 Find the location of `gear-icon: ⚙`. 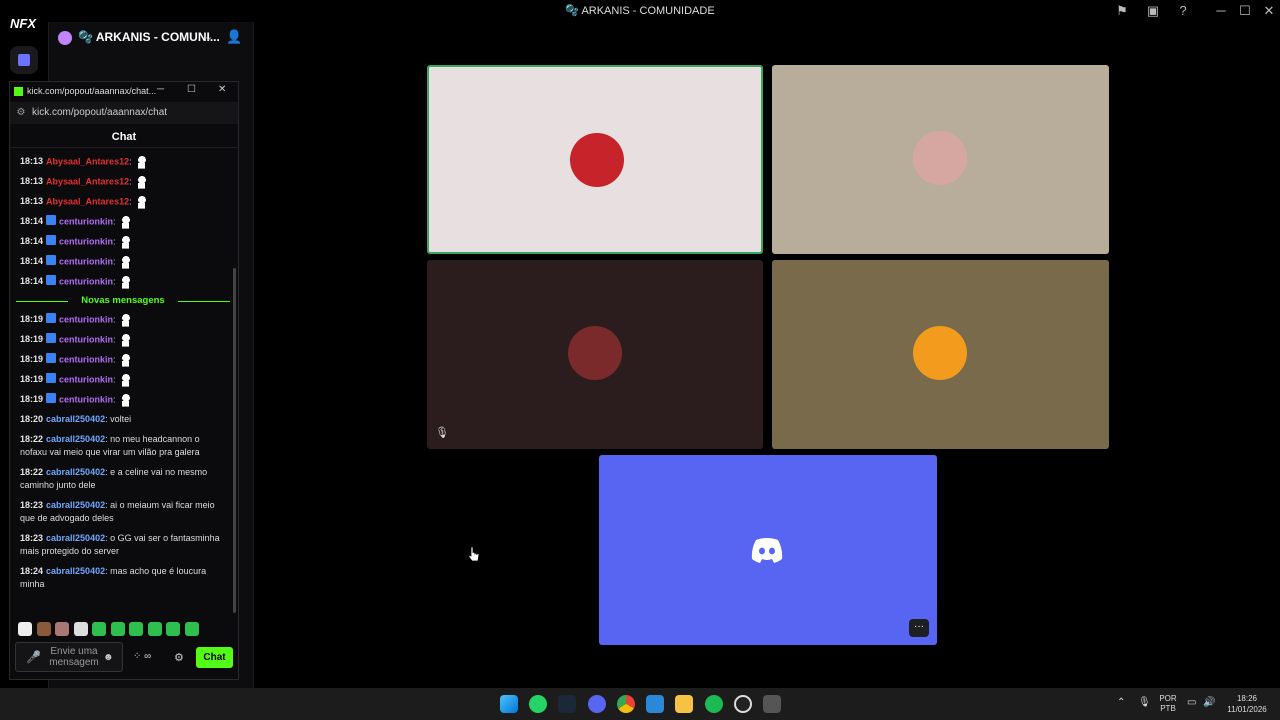

gear-icon: ⚙ is located at coordinates (179, 657).